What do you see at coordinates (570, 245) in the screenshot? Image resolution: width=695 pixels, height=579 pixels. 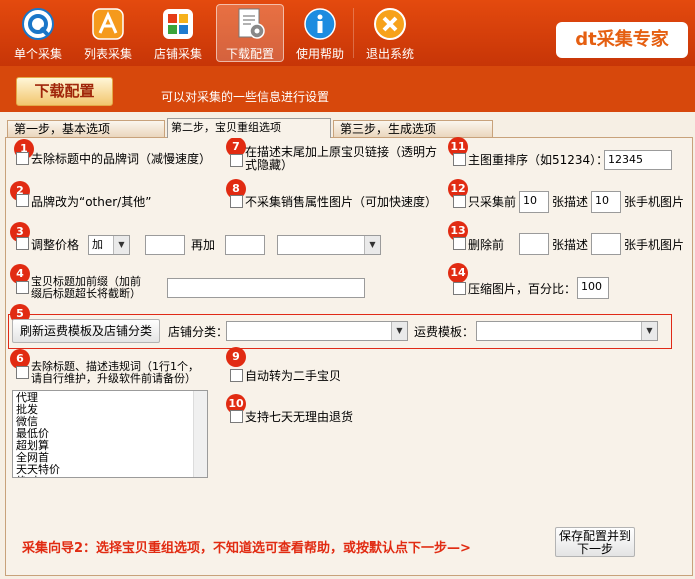 I see `delete-desc-label: 张描述` at bounding box center [570, 245].